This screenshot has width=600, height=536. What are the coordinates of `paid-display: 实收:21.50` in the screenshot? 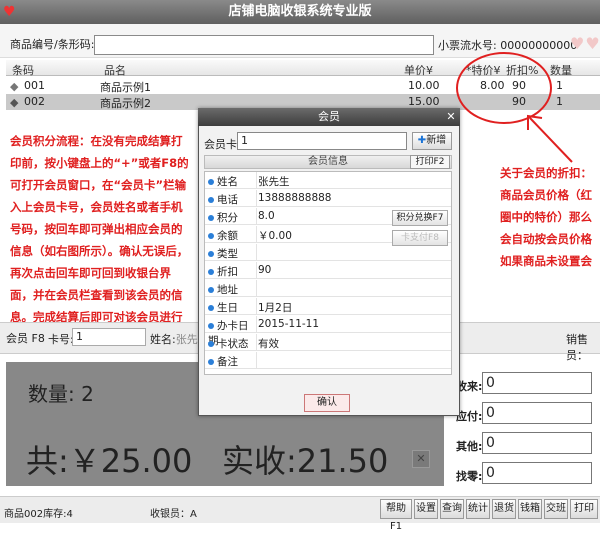 It's located at (305, 461).